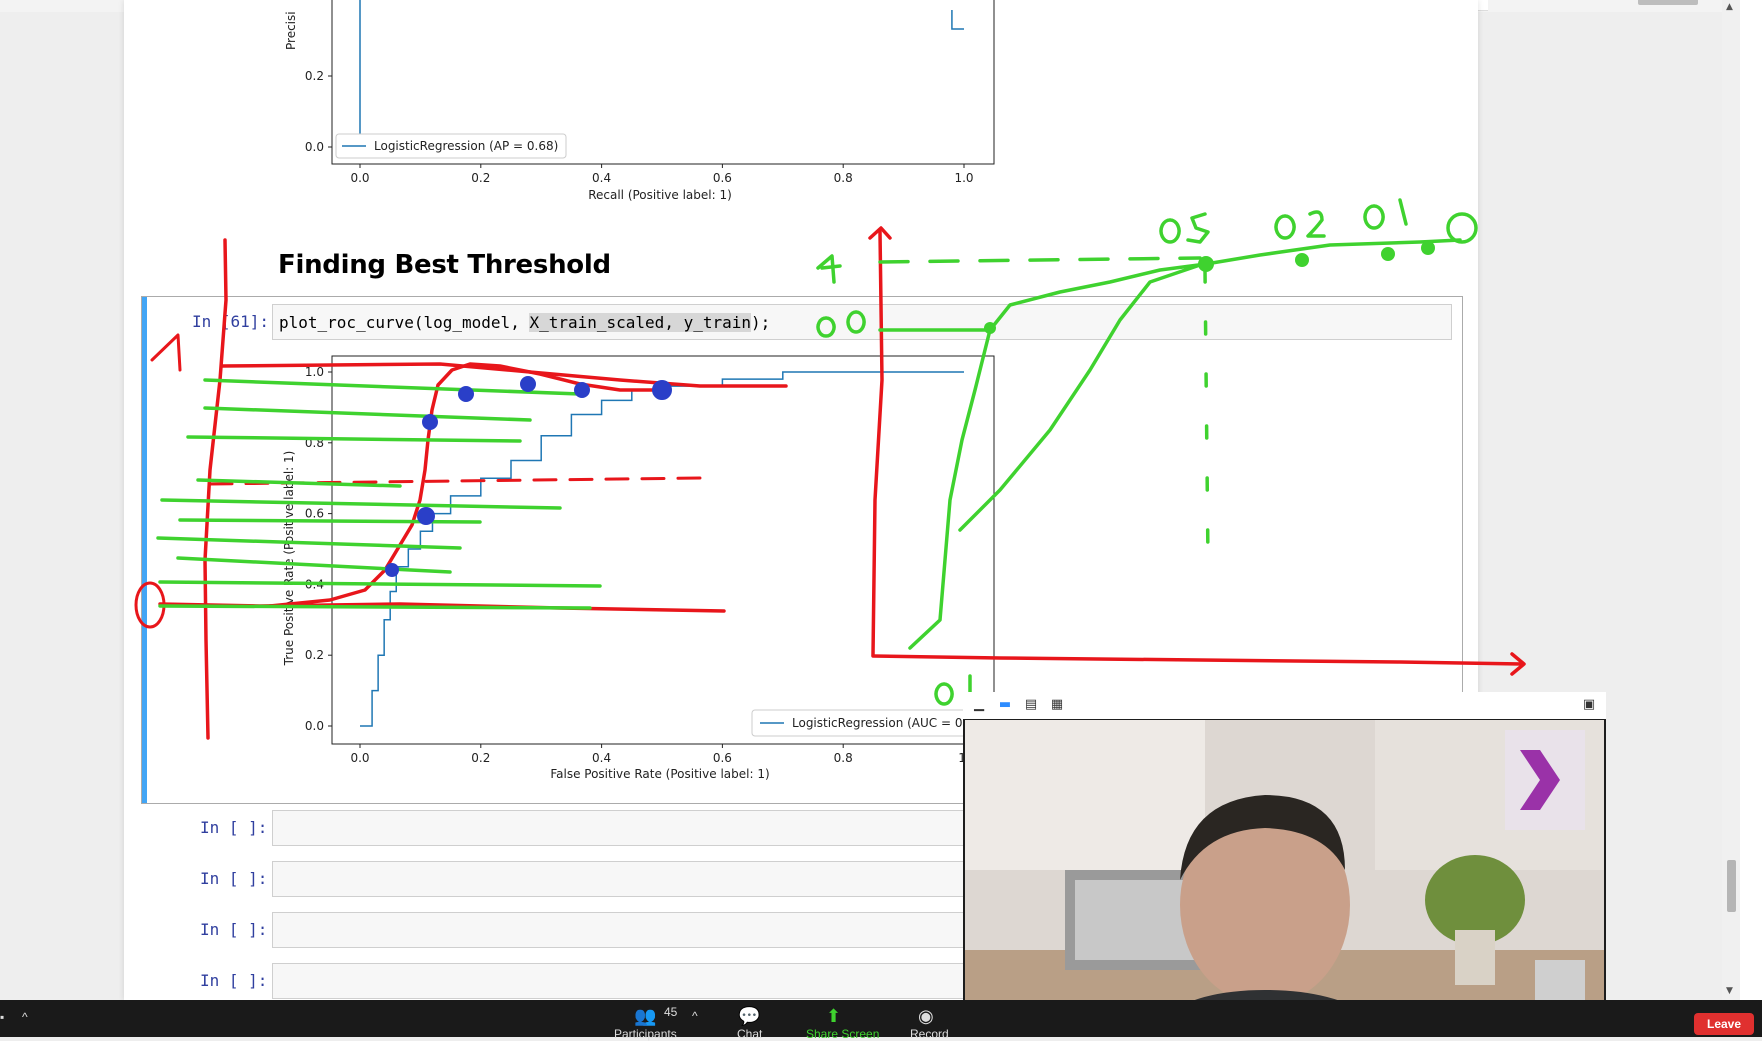  Describe the element at coordinates (963, 178) in the screenshot. I see `pr-xtick-label: 1.0` at that location.